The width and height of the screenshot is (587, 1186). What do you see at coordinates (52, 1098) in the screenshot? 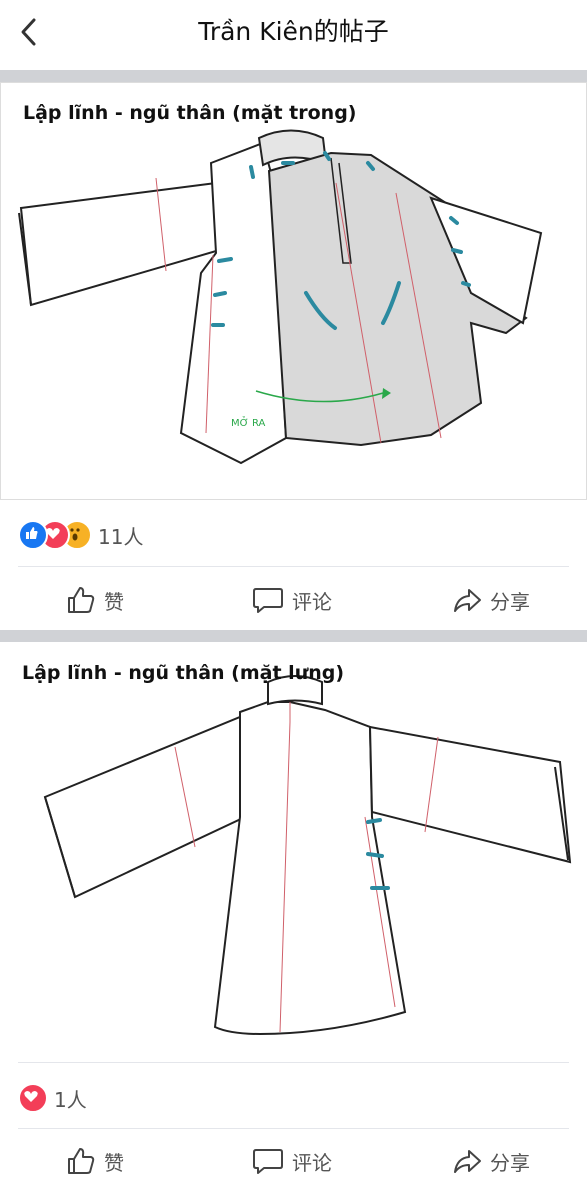
I see `reactions-summary: 1人` at bounding box center [52, 1098].